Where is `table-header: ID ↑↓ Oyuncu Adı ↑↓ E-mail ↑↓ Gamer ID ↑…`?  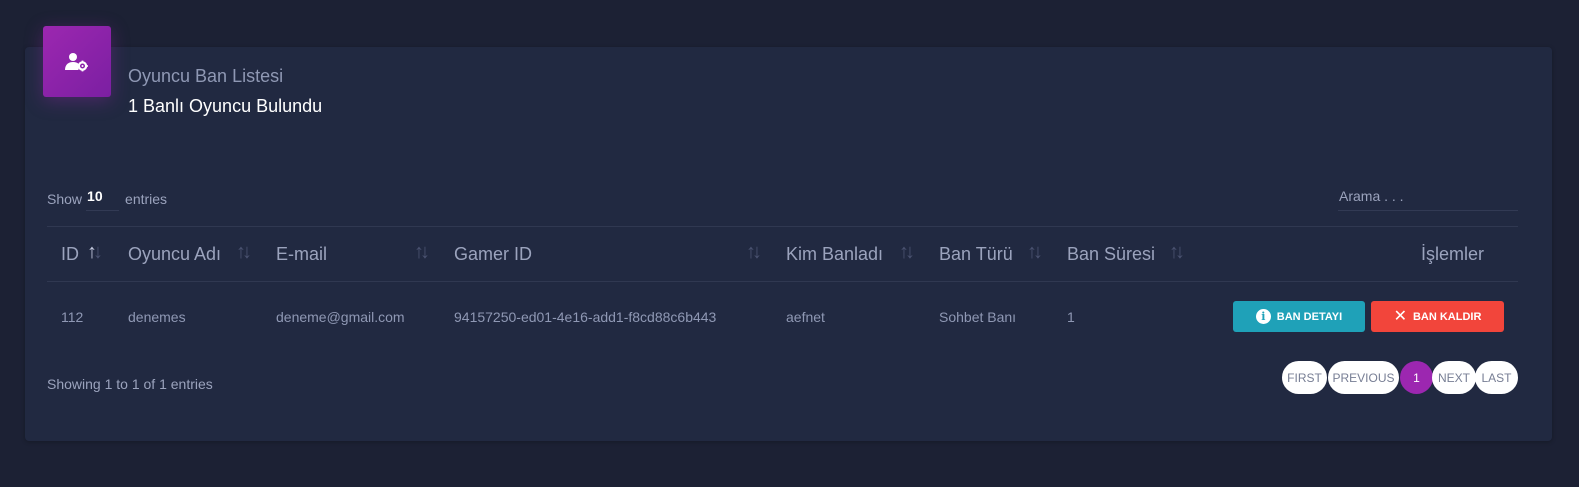 table-header: ID ↑↓ Oyuncu Adı ↑↓ E-mail ↑↓ Gamer ID ↑… is located at coordinates (782, 254).